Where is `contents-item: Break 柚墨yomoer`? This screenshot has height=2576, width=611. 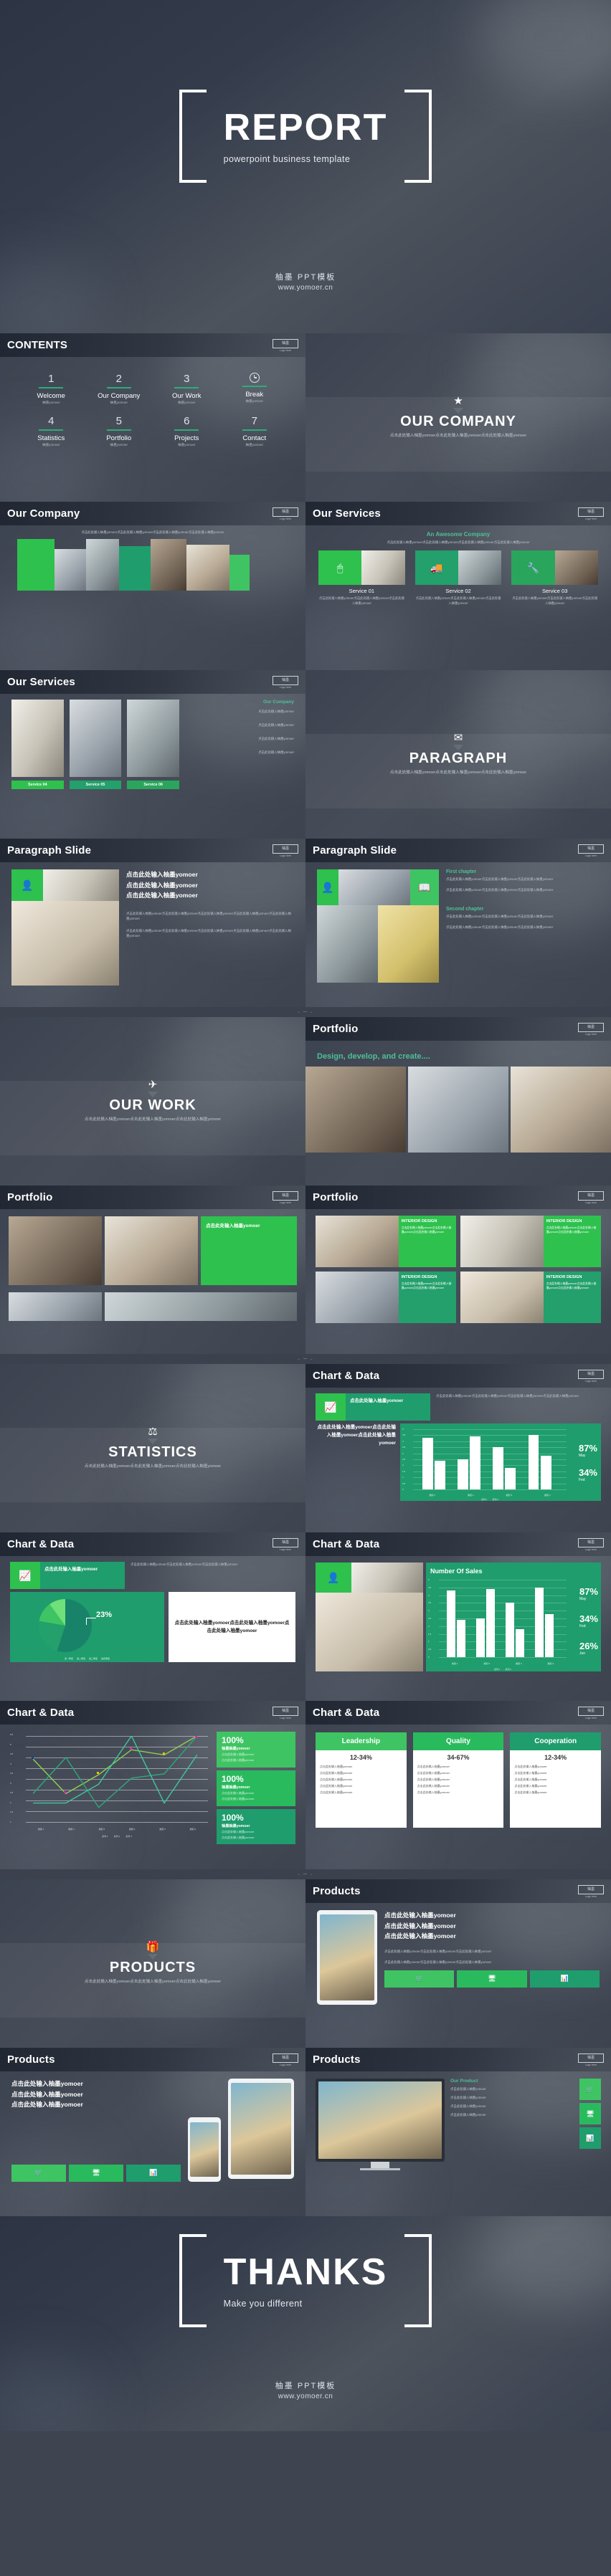
contents-item: Break 柚墨yomoer is located at coordinates (255, 389).